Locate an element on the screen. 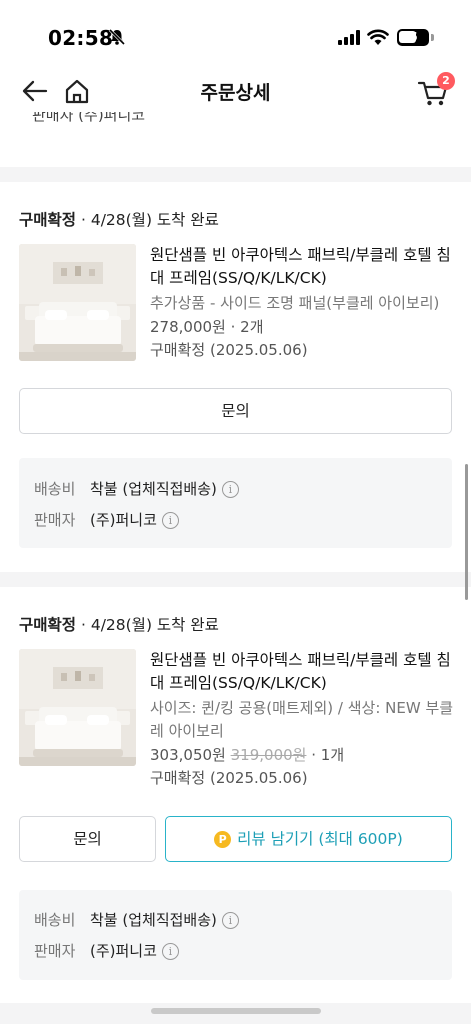  battery-cap is located at coordinates (432, 37).